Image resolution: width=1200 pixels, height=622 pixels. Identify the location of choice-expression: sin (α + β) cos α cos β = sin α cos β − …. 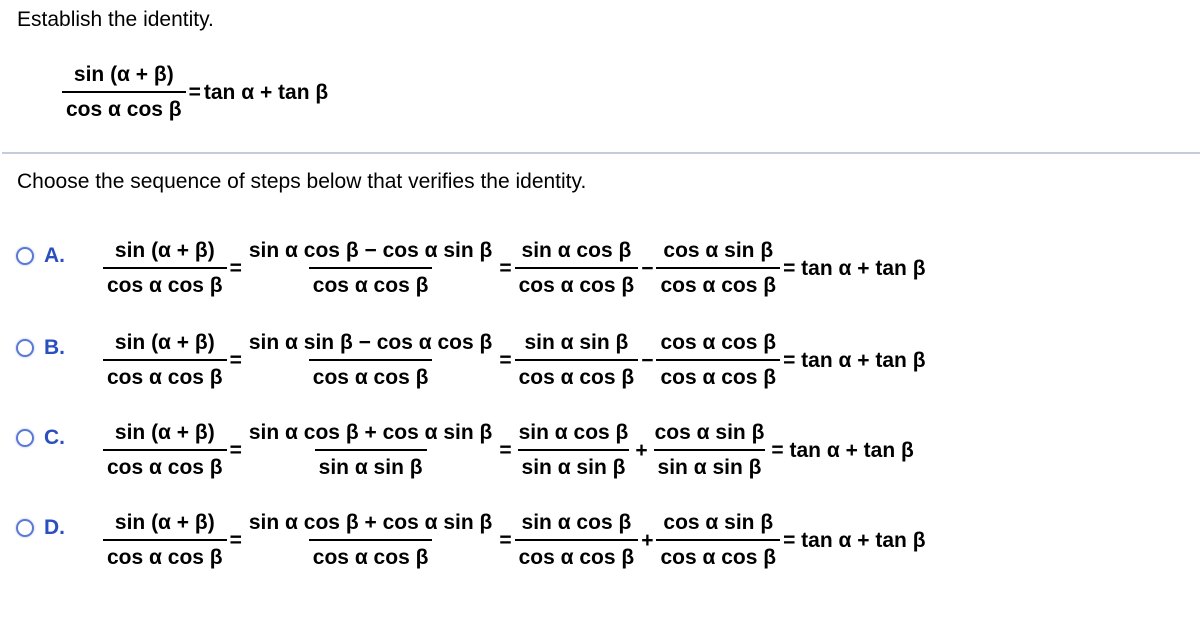
(516, 268).